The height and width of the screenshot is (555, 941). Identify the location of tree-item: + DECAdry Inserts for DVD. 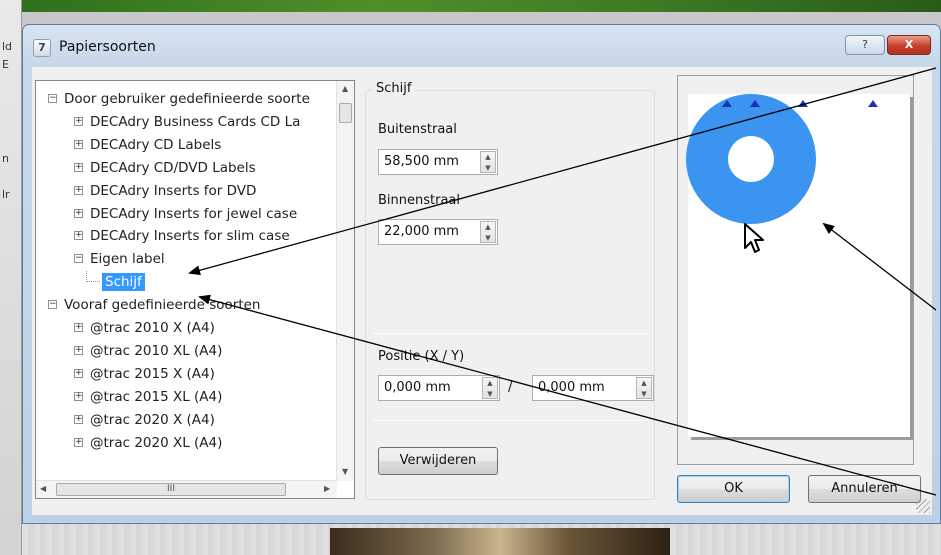
(165, 191).